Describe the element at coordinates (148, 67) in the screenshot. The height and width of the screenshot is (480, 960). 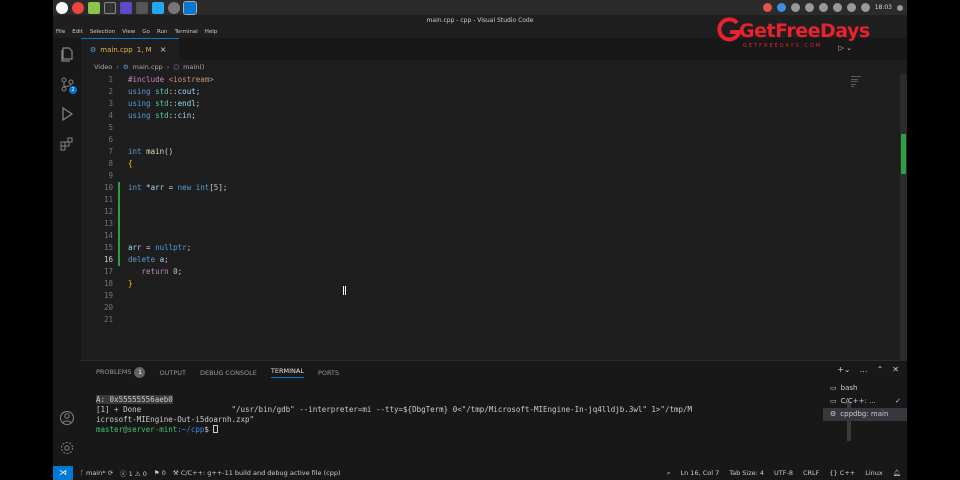
I see `breadcrumb-file: main.cpp` at that location.